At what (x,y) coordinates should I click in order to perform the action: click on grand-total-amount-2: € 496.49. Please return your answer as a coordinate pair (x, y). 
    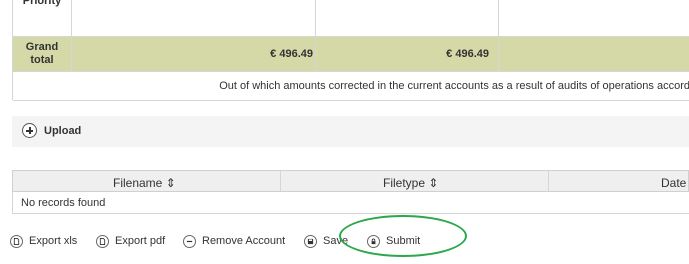
    Looking at the image, I should click on (467, 54).